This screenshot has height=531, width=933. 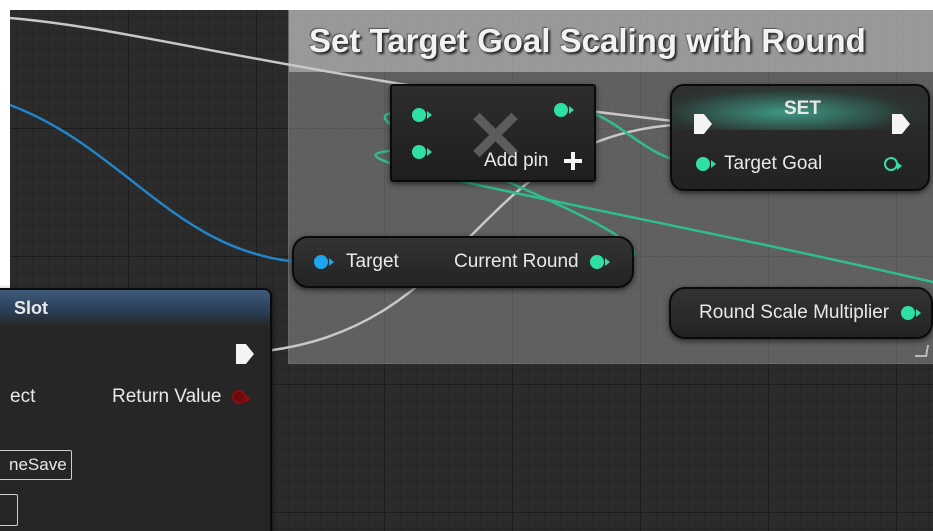 I want to click on target-input-pin, so click(x=324, y=262).